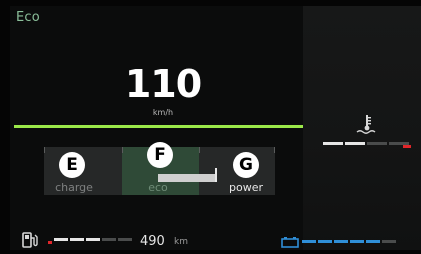  I want to click on fuel-range-unit: km, so click(181, 242).